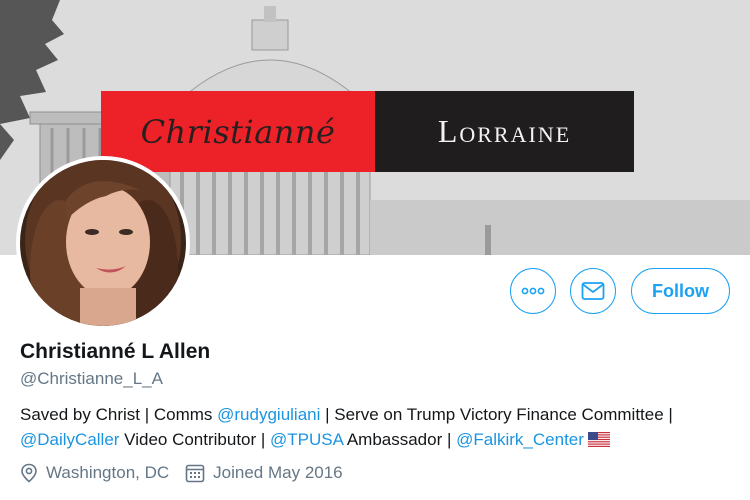 Image resolution: width=750 pixels, height=500 pixels. What do you see at coordinates (680, 291) in the screenshot?
I see `follow-button: Follow` at bounding box center [680, 291].